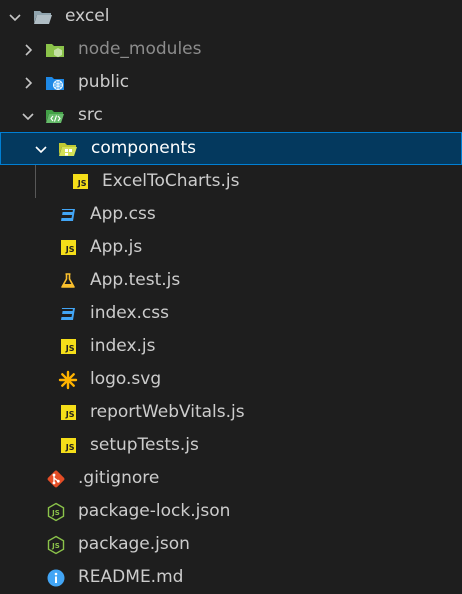  What do you see at coordinates (231, 214) in the screenshot?
I see `tree-item-file: App.css` at bounding box center [231, 214].